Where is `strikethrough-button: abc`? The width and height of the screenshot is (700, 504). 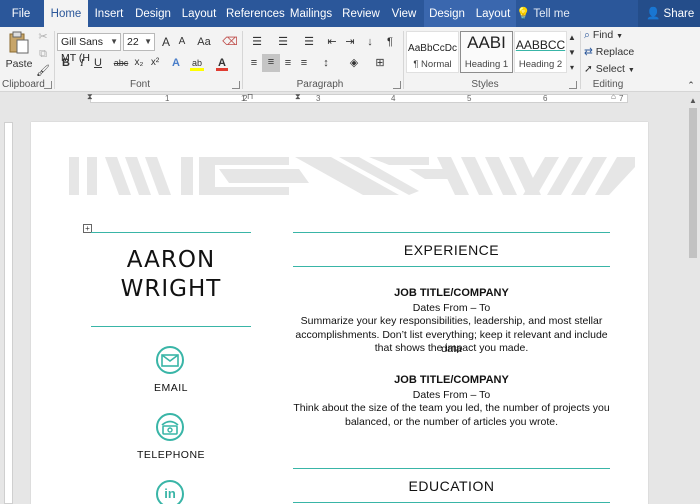
strikethrough-button: abc is located at coordinates (121, 63).